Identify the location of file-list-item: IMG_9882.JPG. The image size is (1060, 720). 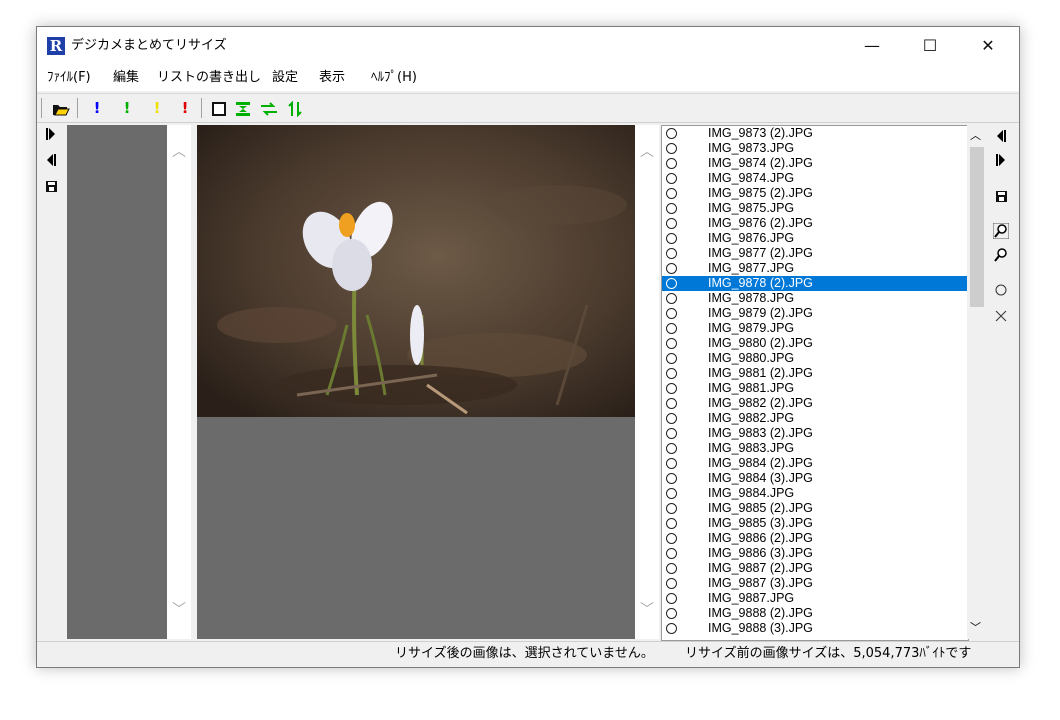
(815, 418).